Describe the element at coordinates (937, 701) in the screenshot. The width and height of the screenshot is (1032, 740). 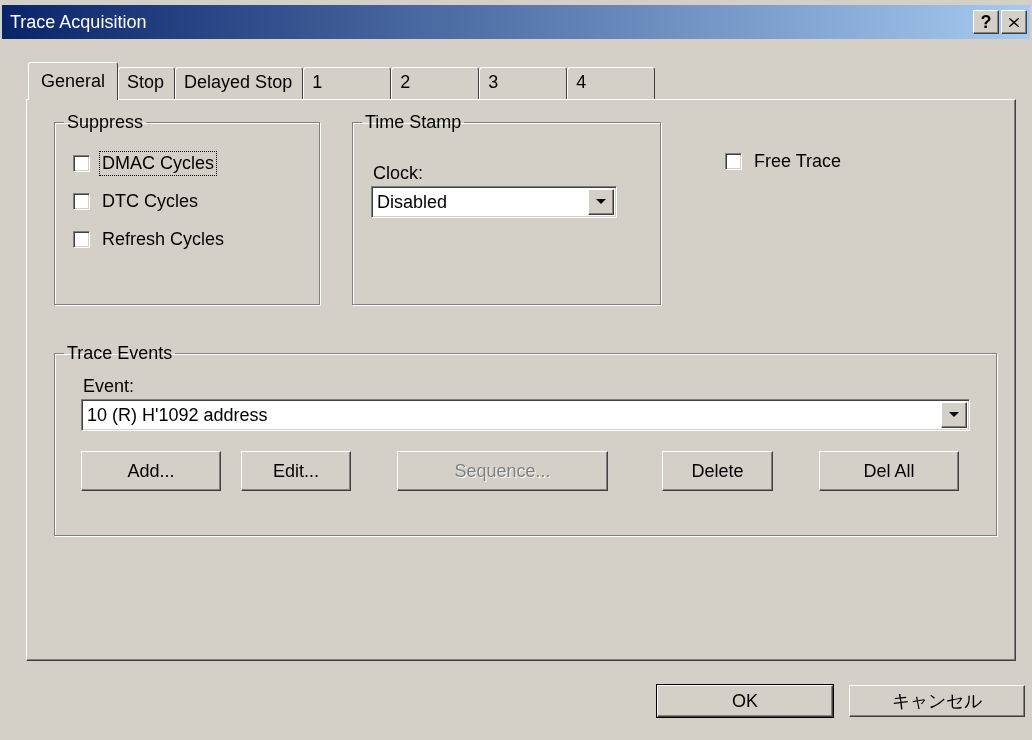
I see `dialog-button: キャンセル` at that location.